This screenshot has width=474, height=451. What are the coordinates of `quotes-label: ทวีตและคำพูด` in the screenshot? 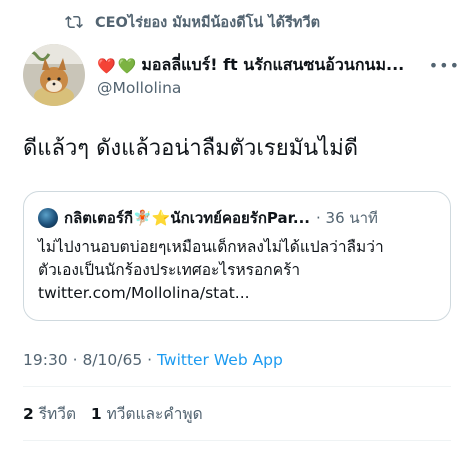 It's located at (154, 414).